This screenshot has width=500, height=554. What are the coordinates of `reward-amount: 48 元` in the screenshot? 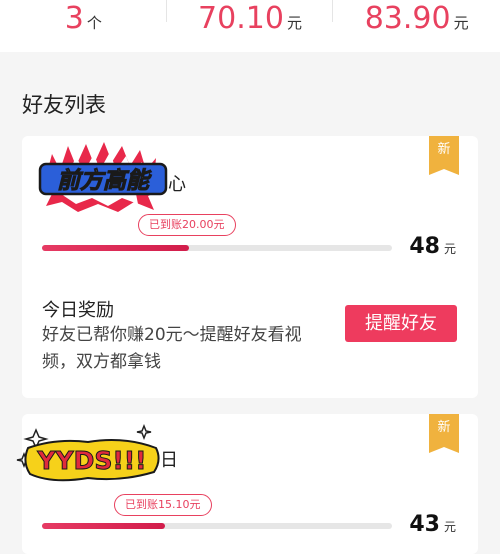 It's located at (432, 246).